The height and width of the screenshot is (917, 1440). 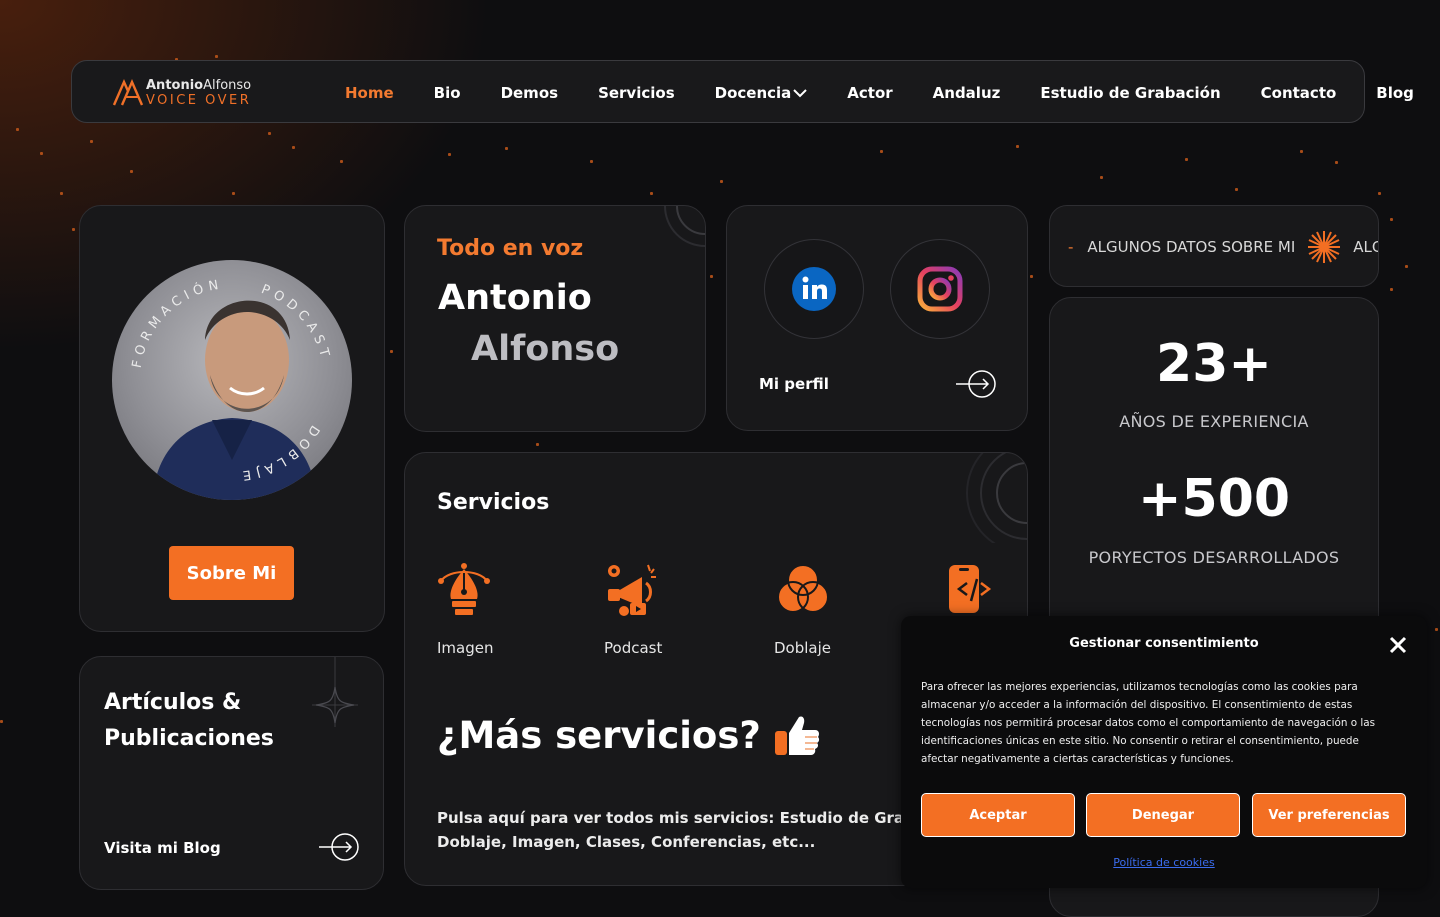 What do you see at coordinates (796, 735) in the screenshot?
I see `thumbs-up-icon` at bounding box center [796, 735].